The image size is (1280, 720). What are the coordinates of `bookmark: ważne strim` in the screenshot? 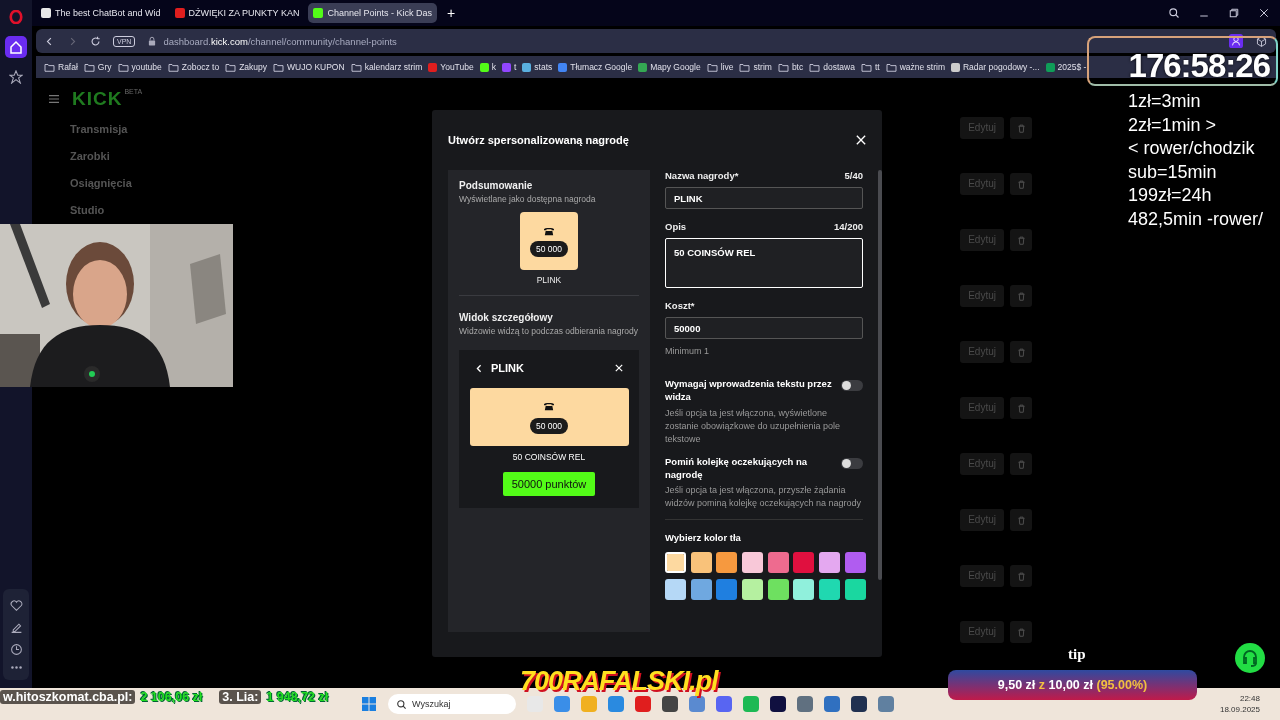 It's located at (915, 67).